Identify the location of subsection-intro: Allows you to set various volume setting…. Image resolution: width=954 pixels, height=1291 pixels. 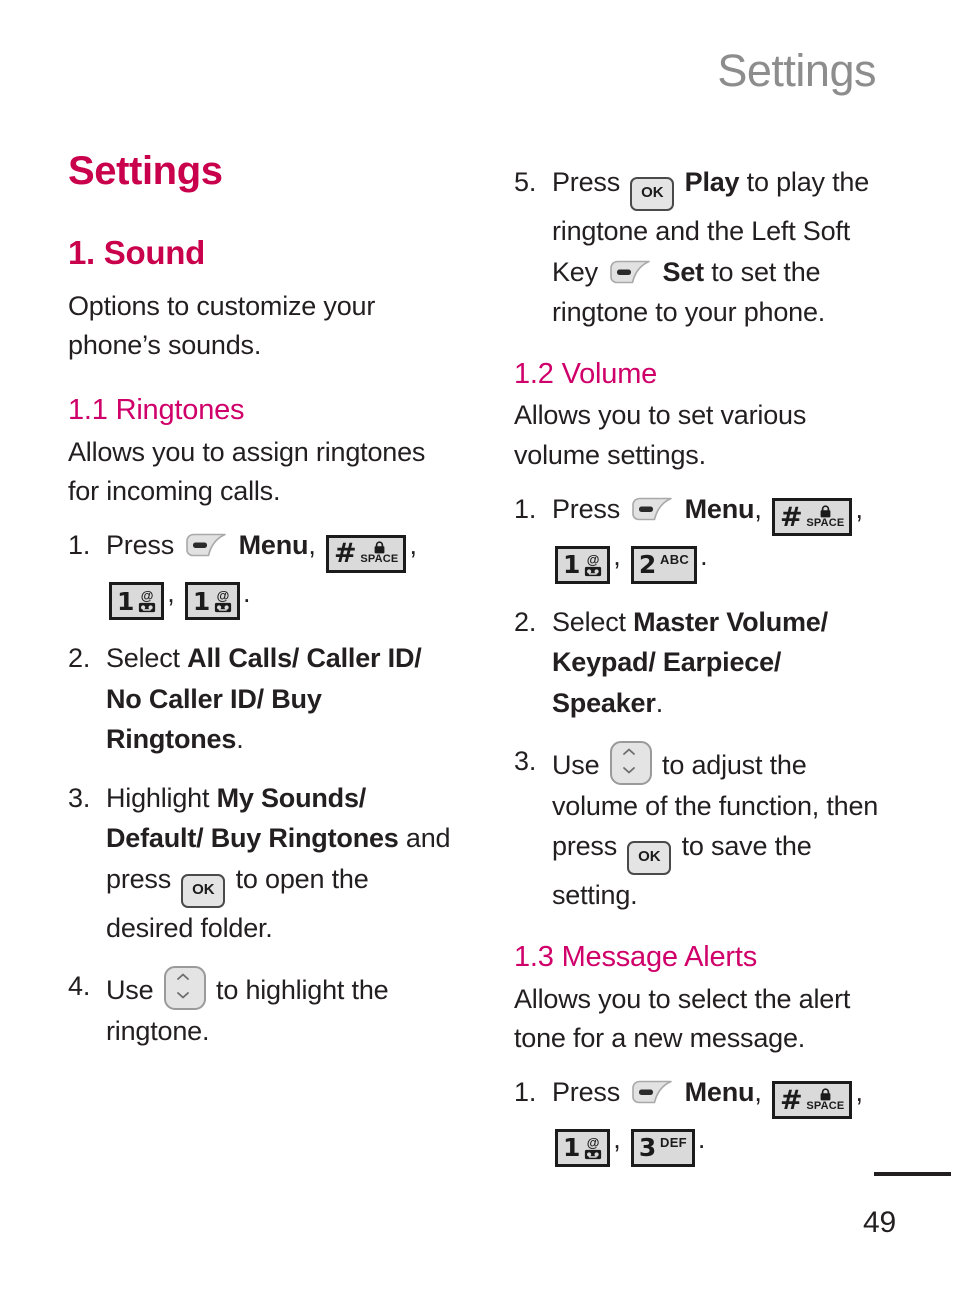
(660, 435).